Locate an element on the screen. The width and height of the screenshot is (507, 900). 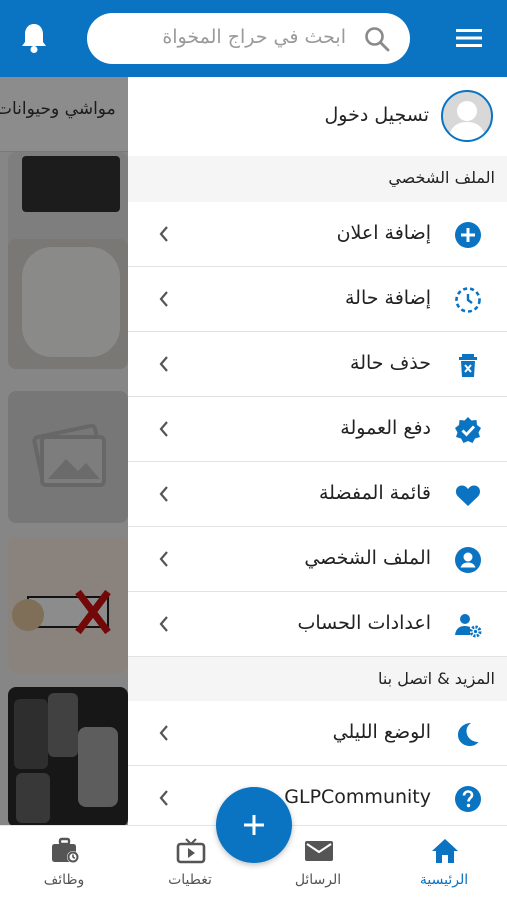
drawer-item-label: الوضع الليلي is located at coordinates (381, 732).